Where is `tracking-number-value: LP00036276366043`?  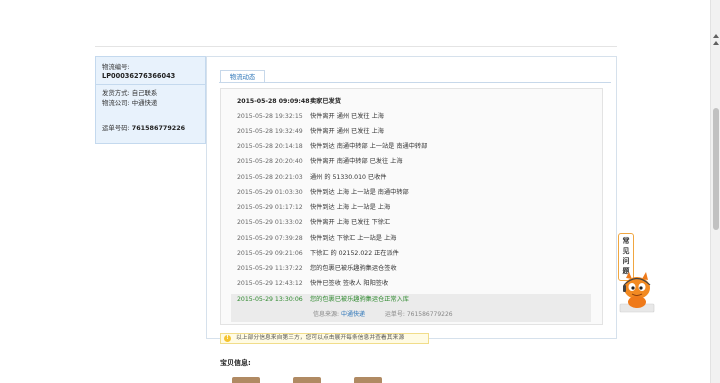 tracking-number-value: LP00036276366043 is located at coordinates (139, 76).